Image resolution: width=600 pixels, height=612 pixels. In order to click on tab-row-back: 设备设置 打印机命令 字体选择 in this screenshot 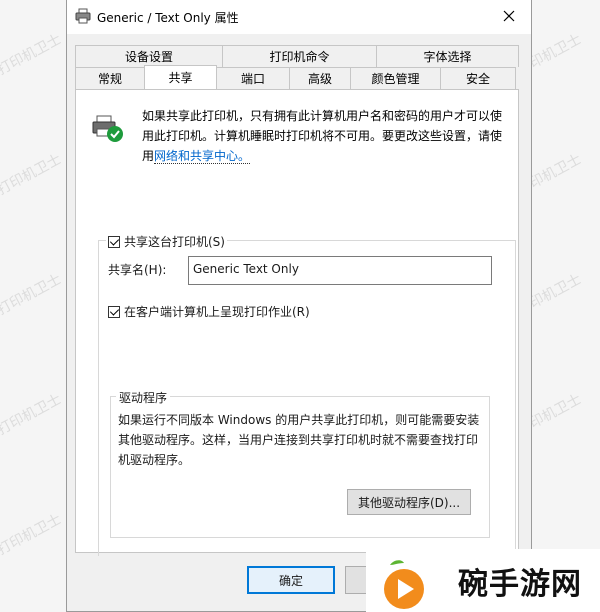, I will do `click(297, 56)`.